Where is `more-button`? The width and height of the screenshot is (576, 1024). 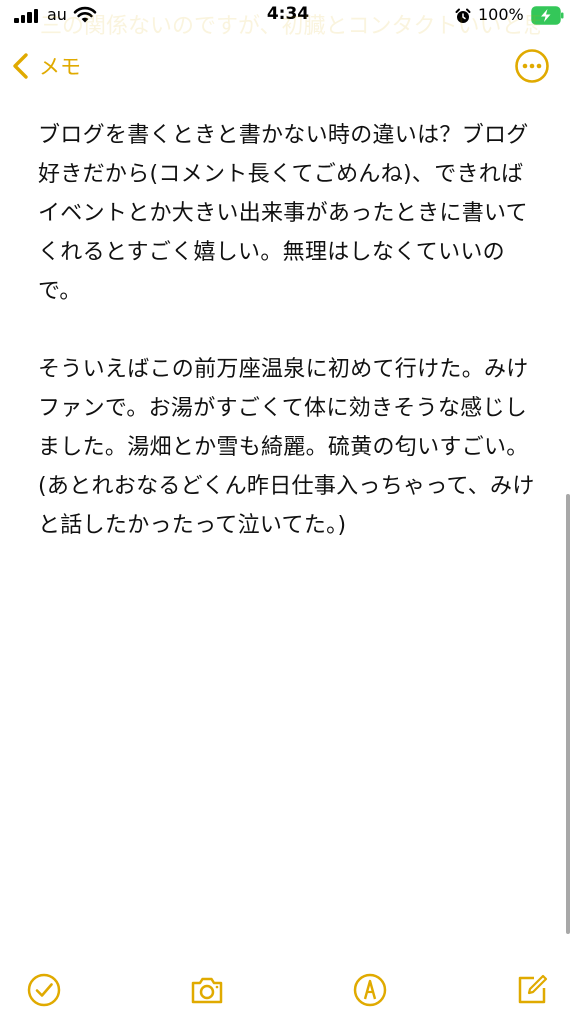 more-button is located at coordinates (532, 66).